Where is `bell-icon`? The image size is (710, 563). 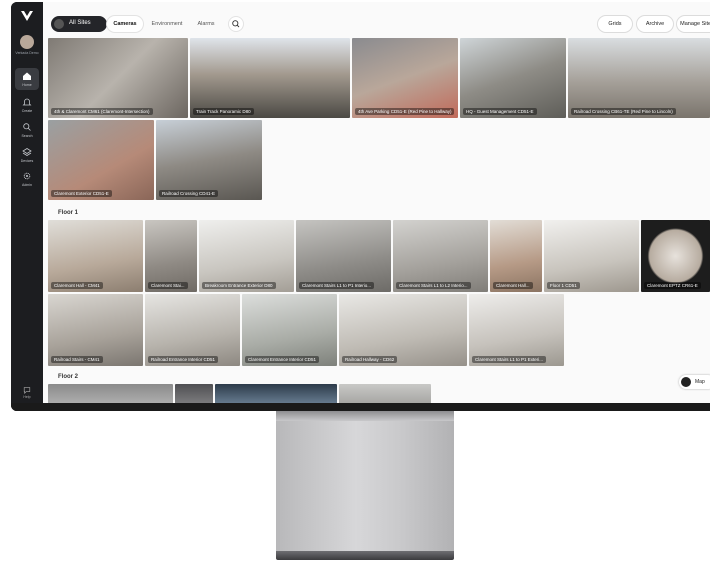
bell-icon is located at coordinates (27, 102).